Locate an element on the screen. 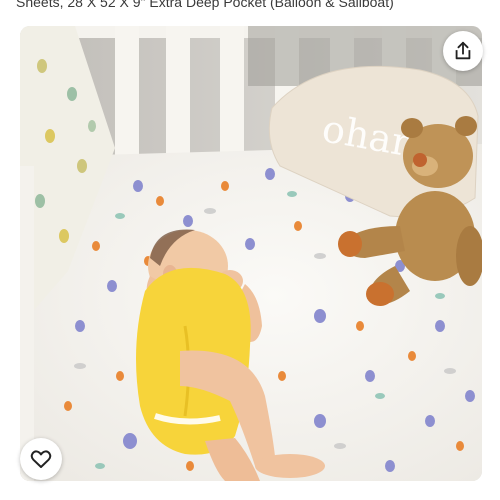  heart-icon is located at coordinates (41, 459).